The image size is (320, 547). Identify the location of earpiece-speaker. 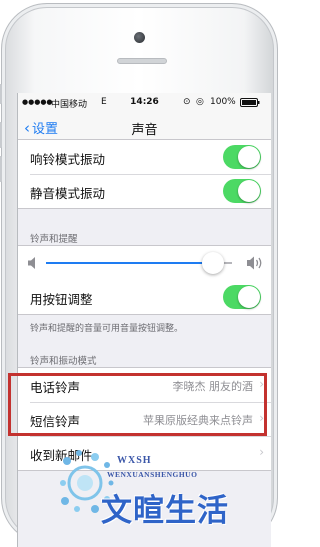
(142, 61).